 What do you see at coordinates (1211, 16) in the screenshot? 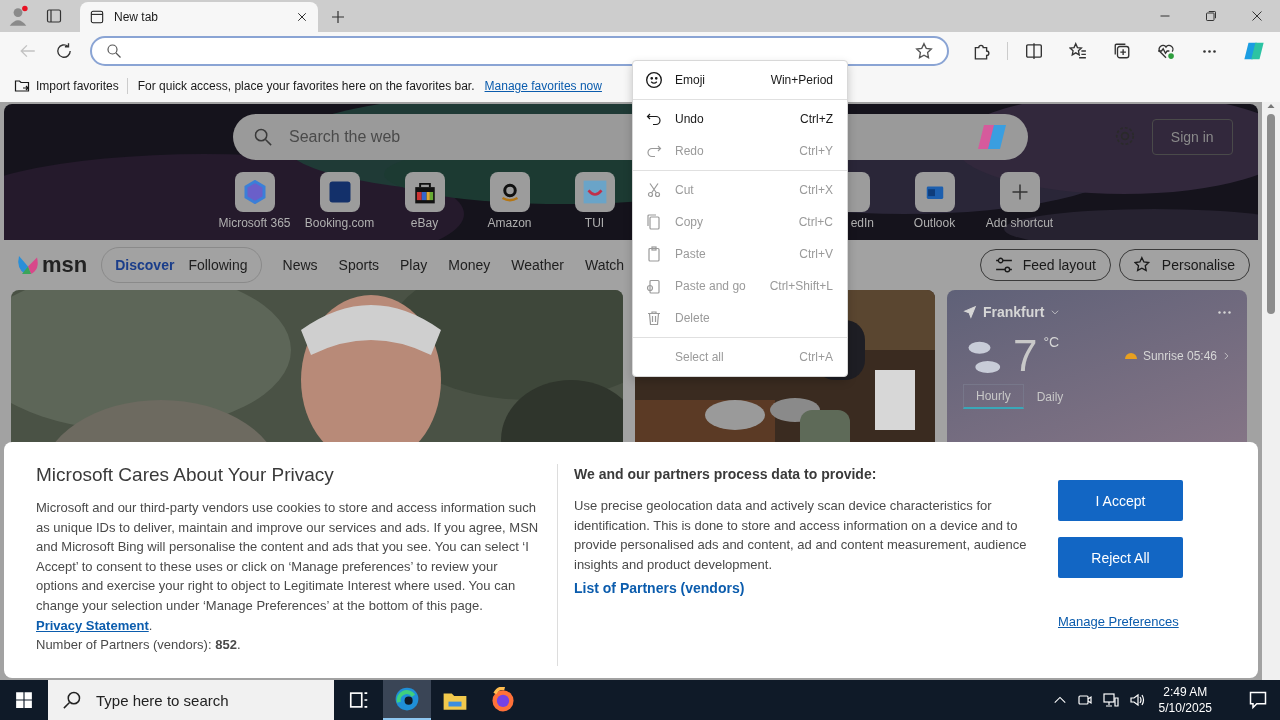
I see `restore-icon` at bounding box center [1211, 16].